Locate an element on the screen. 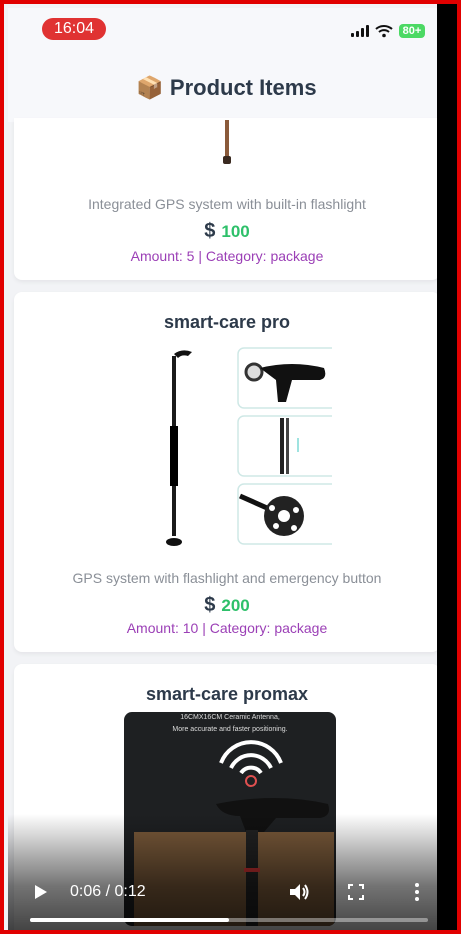 The height and width of the screenshot is (934, 461). fullscreen-icon is located at coordinates (356, 892).